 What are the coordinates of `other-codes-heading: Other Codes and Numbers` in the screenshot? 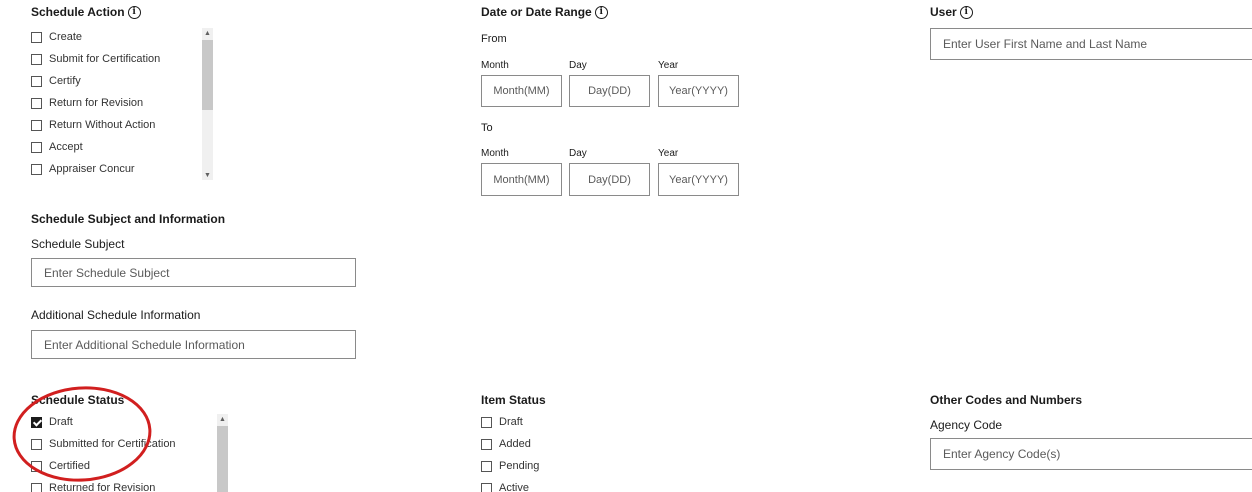 It's located at (1006, 400).